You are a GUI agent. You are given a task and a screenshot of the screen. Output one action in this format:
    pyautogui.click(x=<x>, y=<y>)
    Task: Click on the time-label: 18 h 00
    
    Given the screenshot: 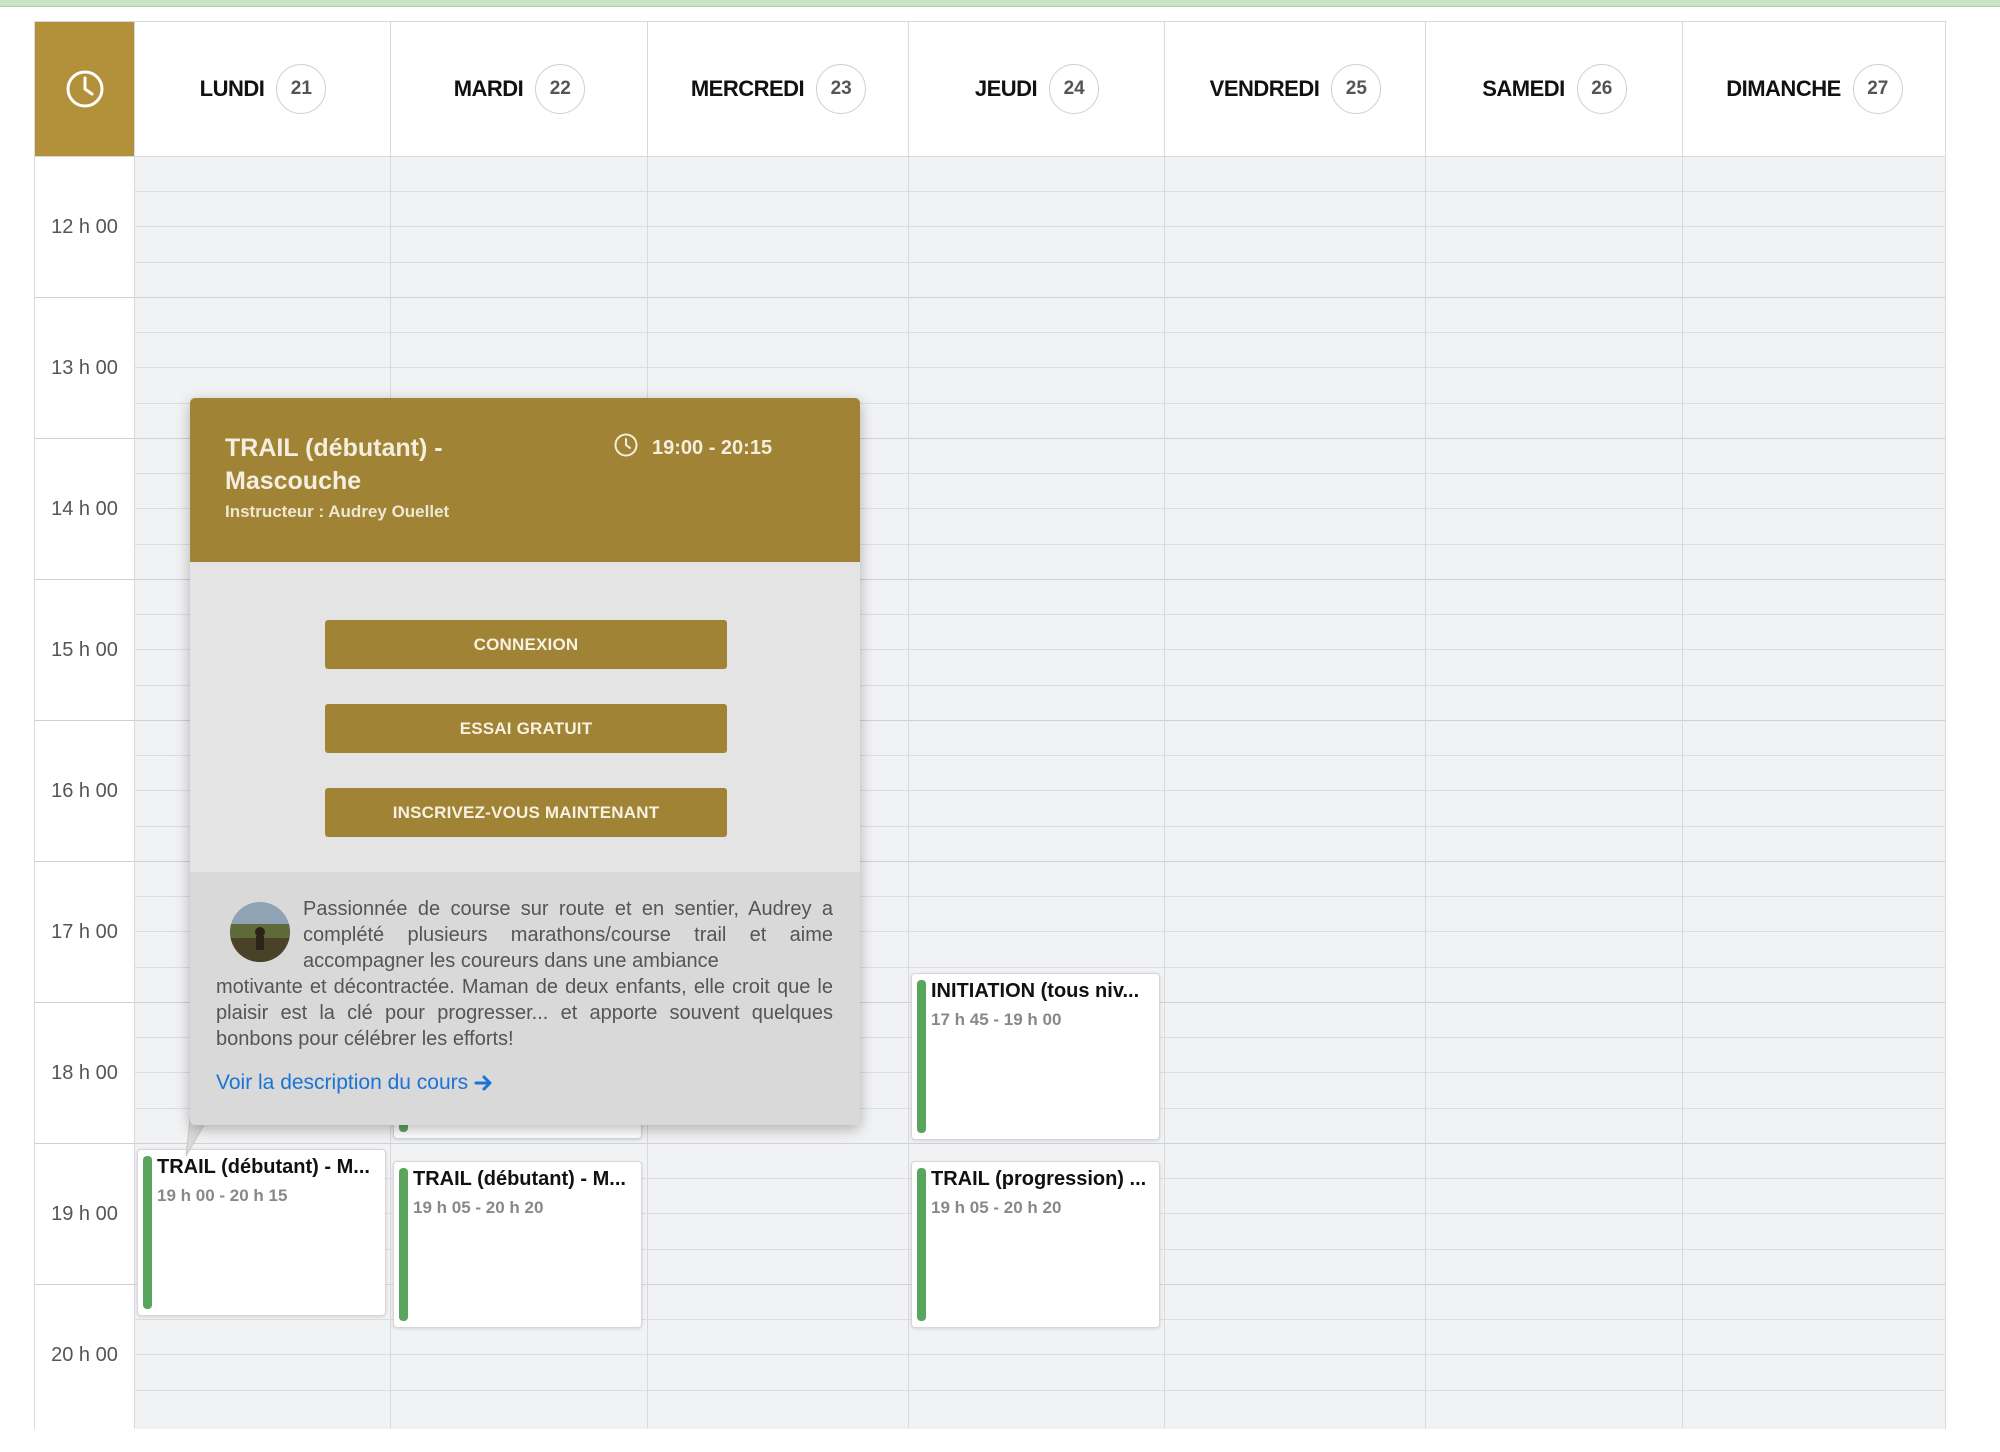 What is the action you would take?
    pyautogui.click(x=84, y=1073)
    